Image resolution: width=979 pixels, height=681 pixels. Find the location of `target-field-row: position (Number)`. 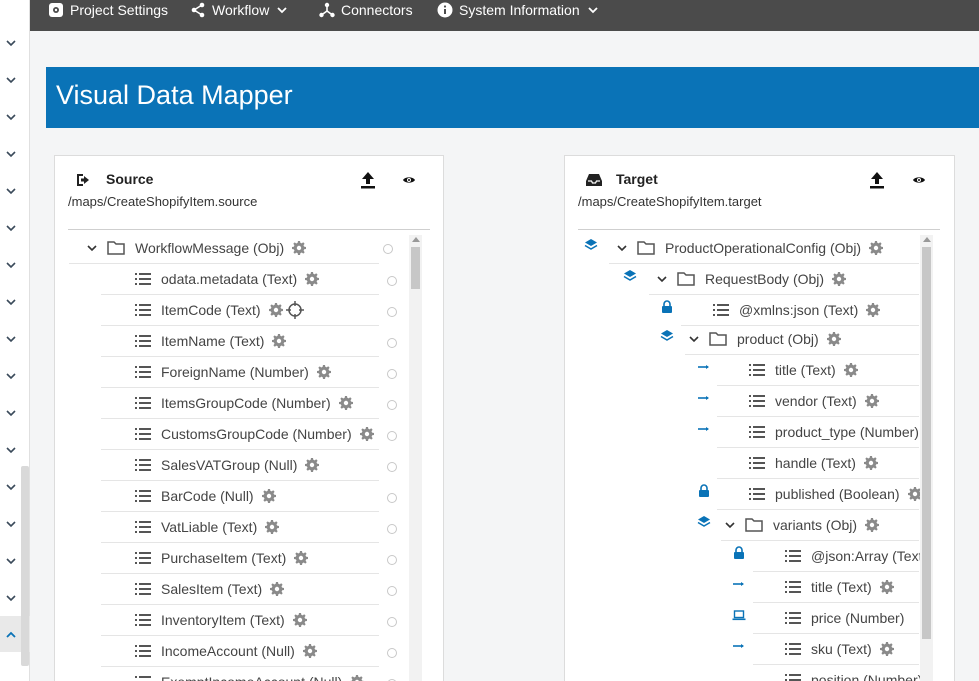

target-field-row: position (Number) is located at coordinates (837, 673).